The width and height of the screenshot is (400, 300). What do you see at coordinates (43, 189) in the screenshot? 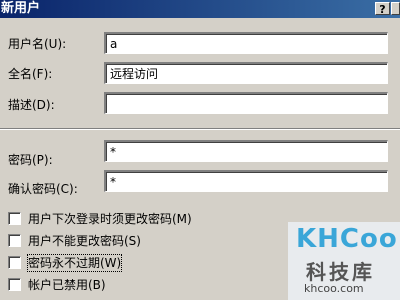
I see `confirm-password-label: 确认密码(C):` at bounding box center [43, 189].